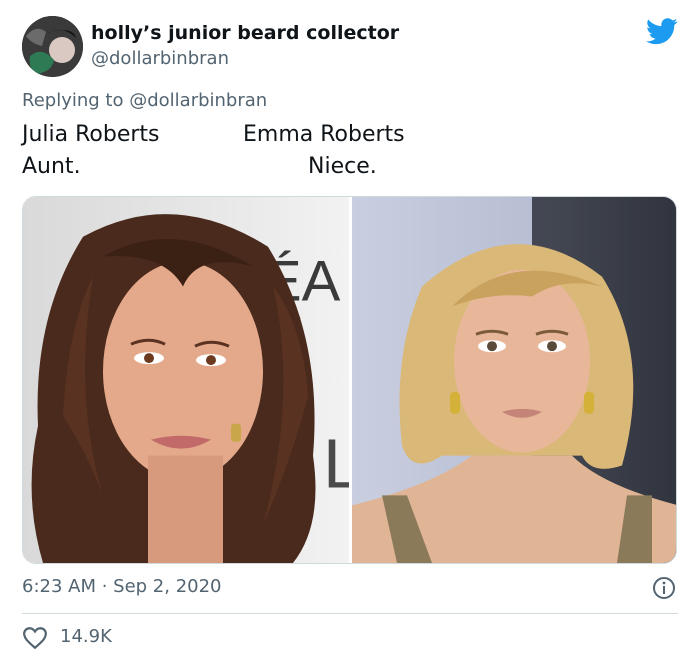 The width and height of the screenshot is (700, 667). I want to click on watermark-bottom: L, so click(336, 464).